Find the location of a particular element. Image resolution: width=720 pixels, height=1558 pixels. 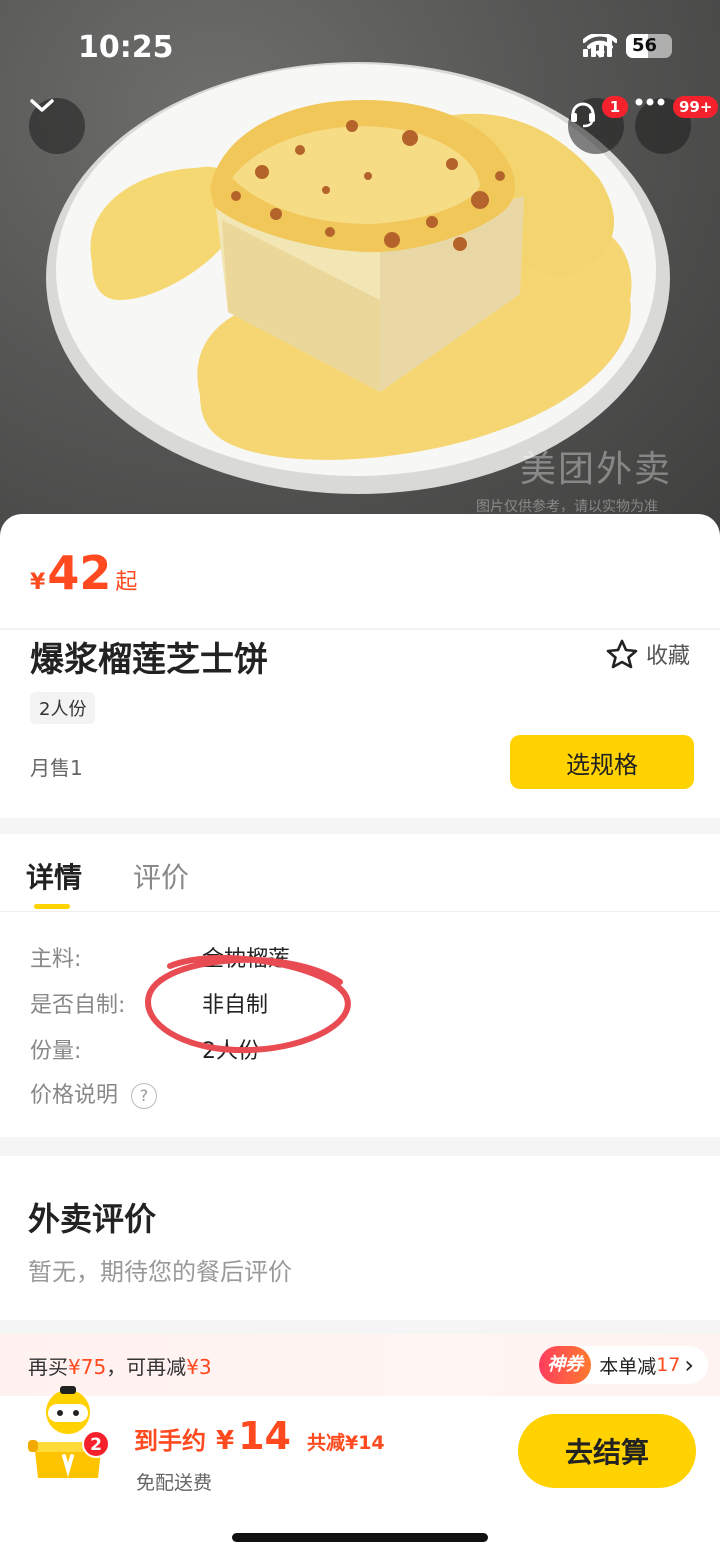

promo-amount-off: ¥3 is located at coordinates (199, 1367).